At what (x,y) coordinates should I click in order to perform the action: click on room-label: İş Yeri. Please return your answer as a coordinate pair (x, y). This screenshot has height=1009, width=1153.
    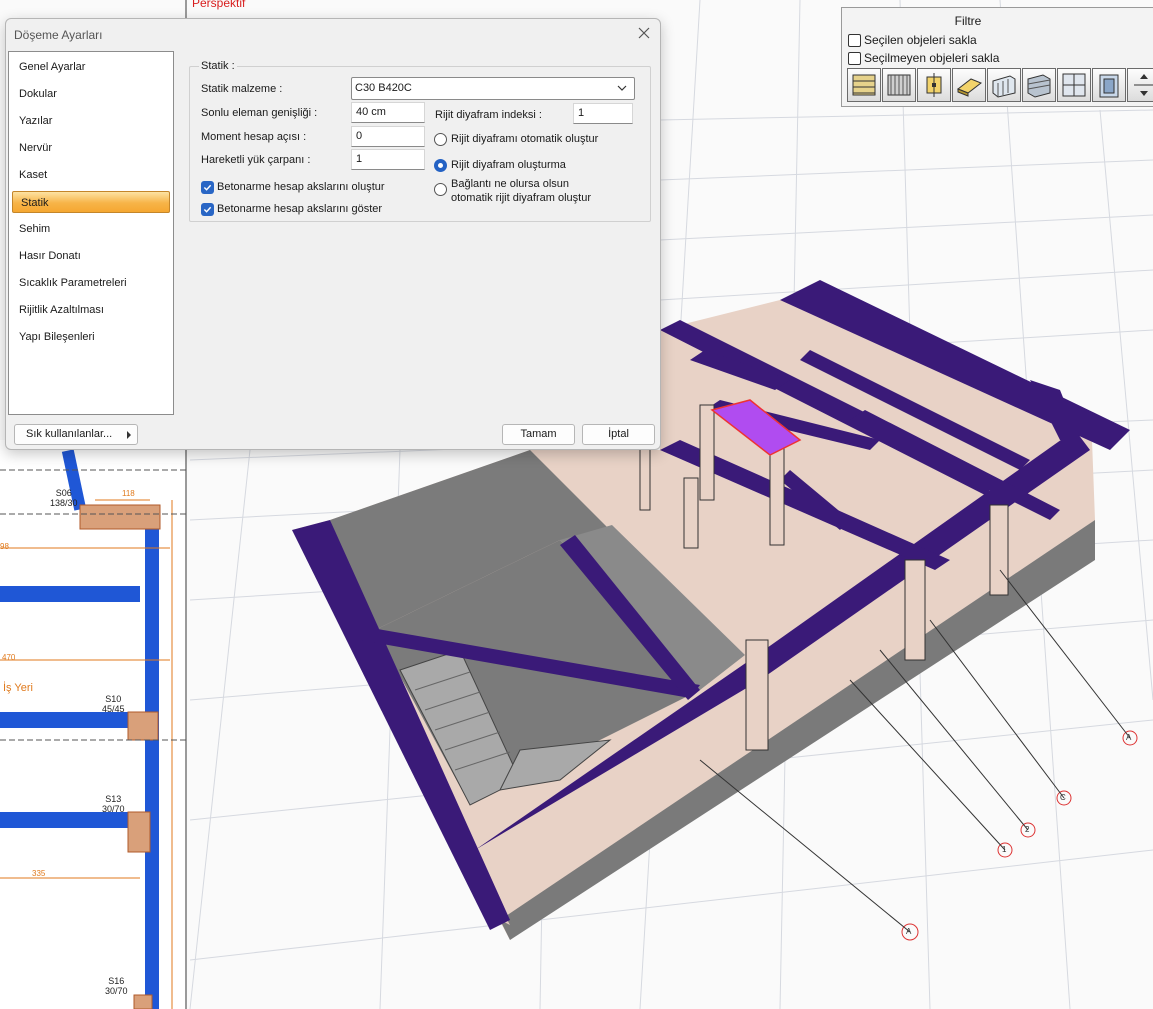
    Looking at the image, I should click on (18, 688).